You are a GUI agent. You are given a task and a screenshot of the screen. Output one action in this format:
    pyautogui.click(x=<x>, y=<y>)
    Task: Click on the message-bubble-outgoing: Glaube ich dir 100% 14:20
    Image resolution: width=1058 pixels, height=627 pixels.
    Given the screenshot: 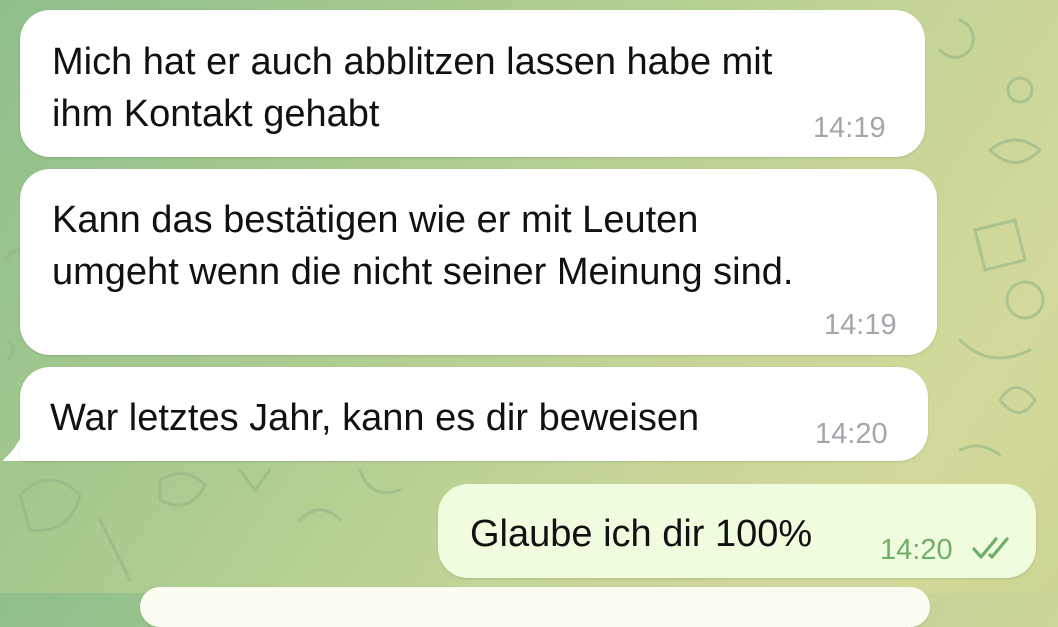 What is the action you would take?
    pyautogui.click(x=737, y=531)
    